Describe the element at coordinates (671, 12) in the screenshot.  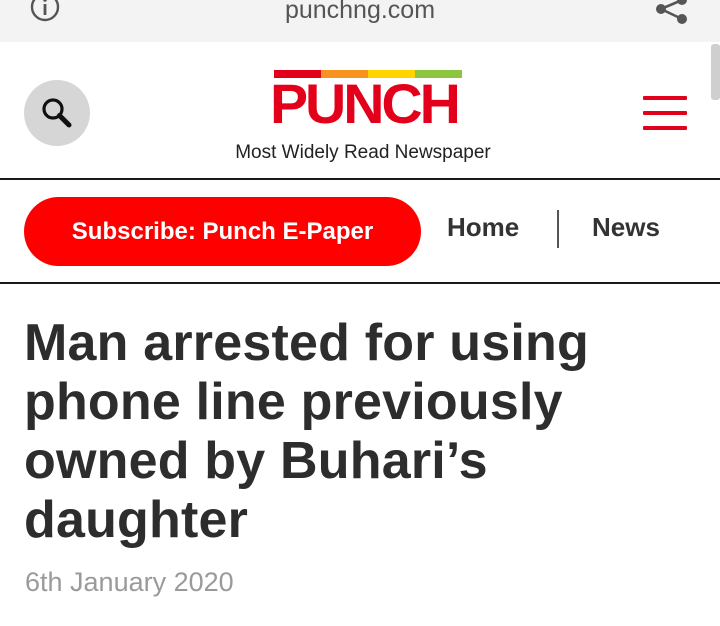
I see `share-icon` at that location.